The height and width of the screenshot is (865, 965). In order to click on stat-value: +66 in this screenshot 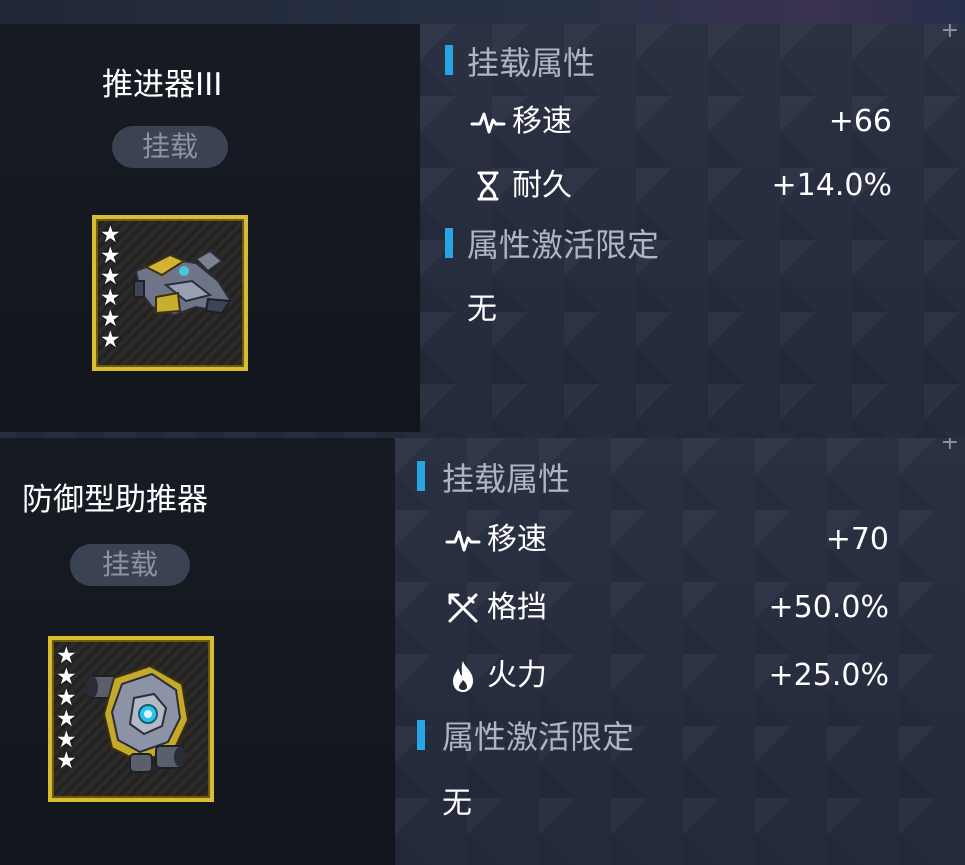, I will do `click(860, 121)`.